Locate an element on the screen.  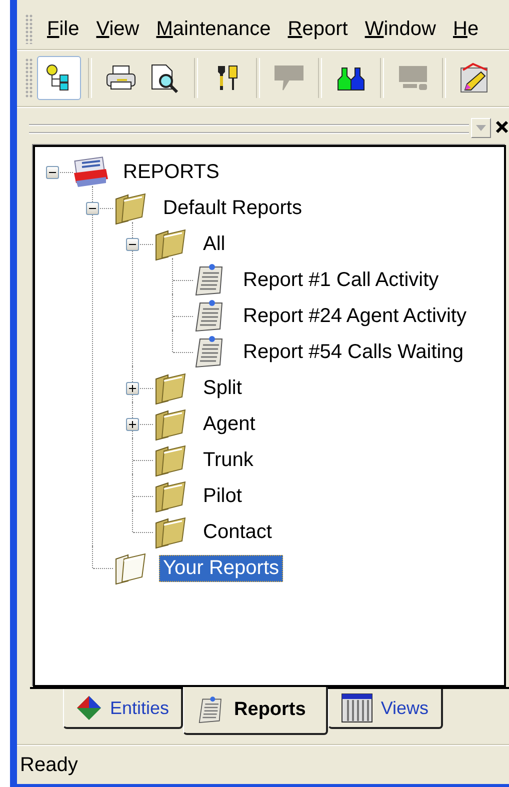
tab: Views is located at coordinates (385, 709).